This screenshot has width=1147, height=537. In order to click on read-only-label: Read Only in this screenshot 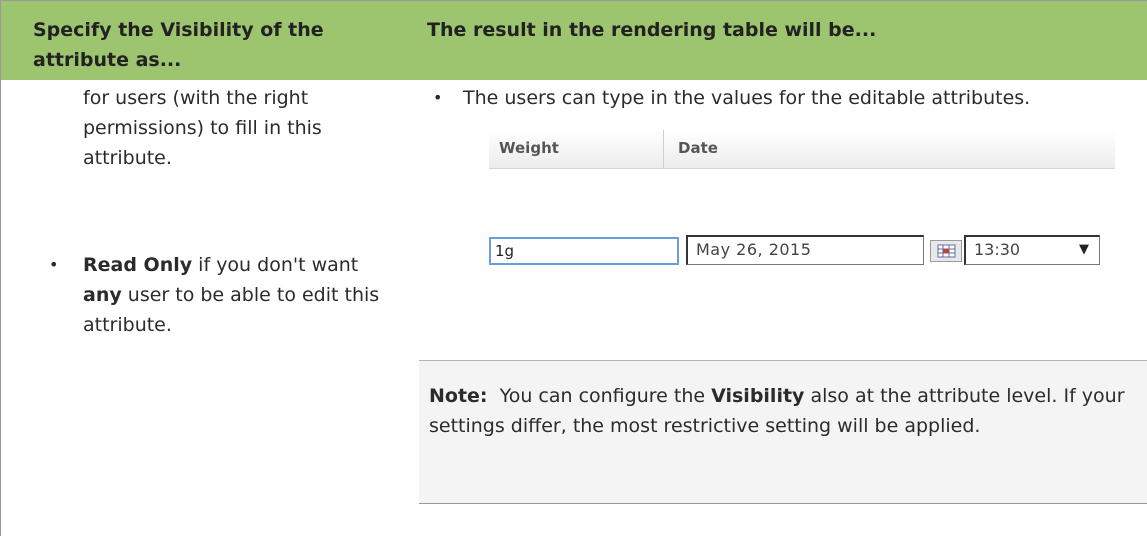, I will do `click(138, 265)`.